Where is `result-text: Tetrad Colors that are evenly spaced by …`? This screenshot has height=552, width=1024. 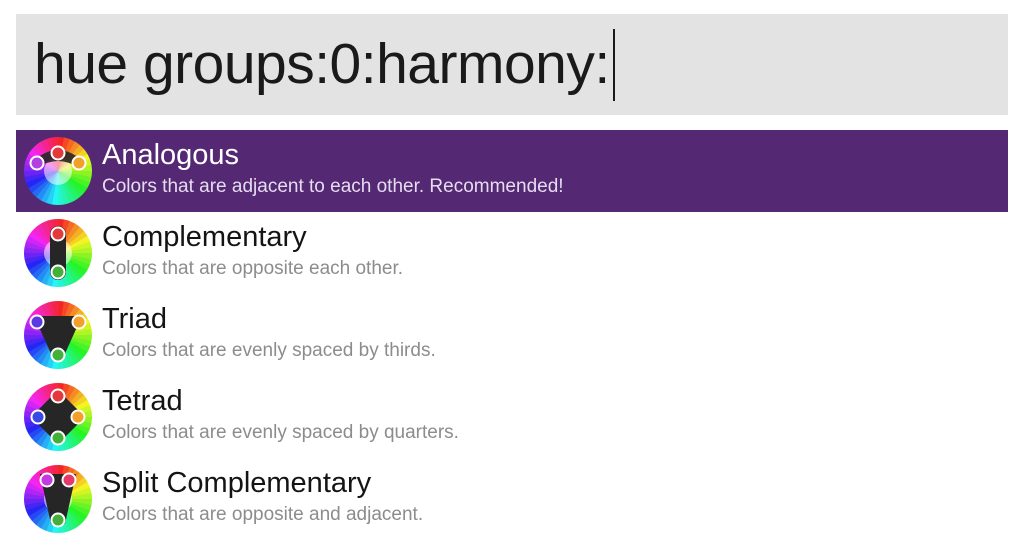
result-text: Tetrad Colors that are evenly spaced by … is located at coordinates (550, 415).